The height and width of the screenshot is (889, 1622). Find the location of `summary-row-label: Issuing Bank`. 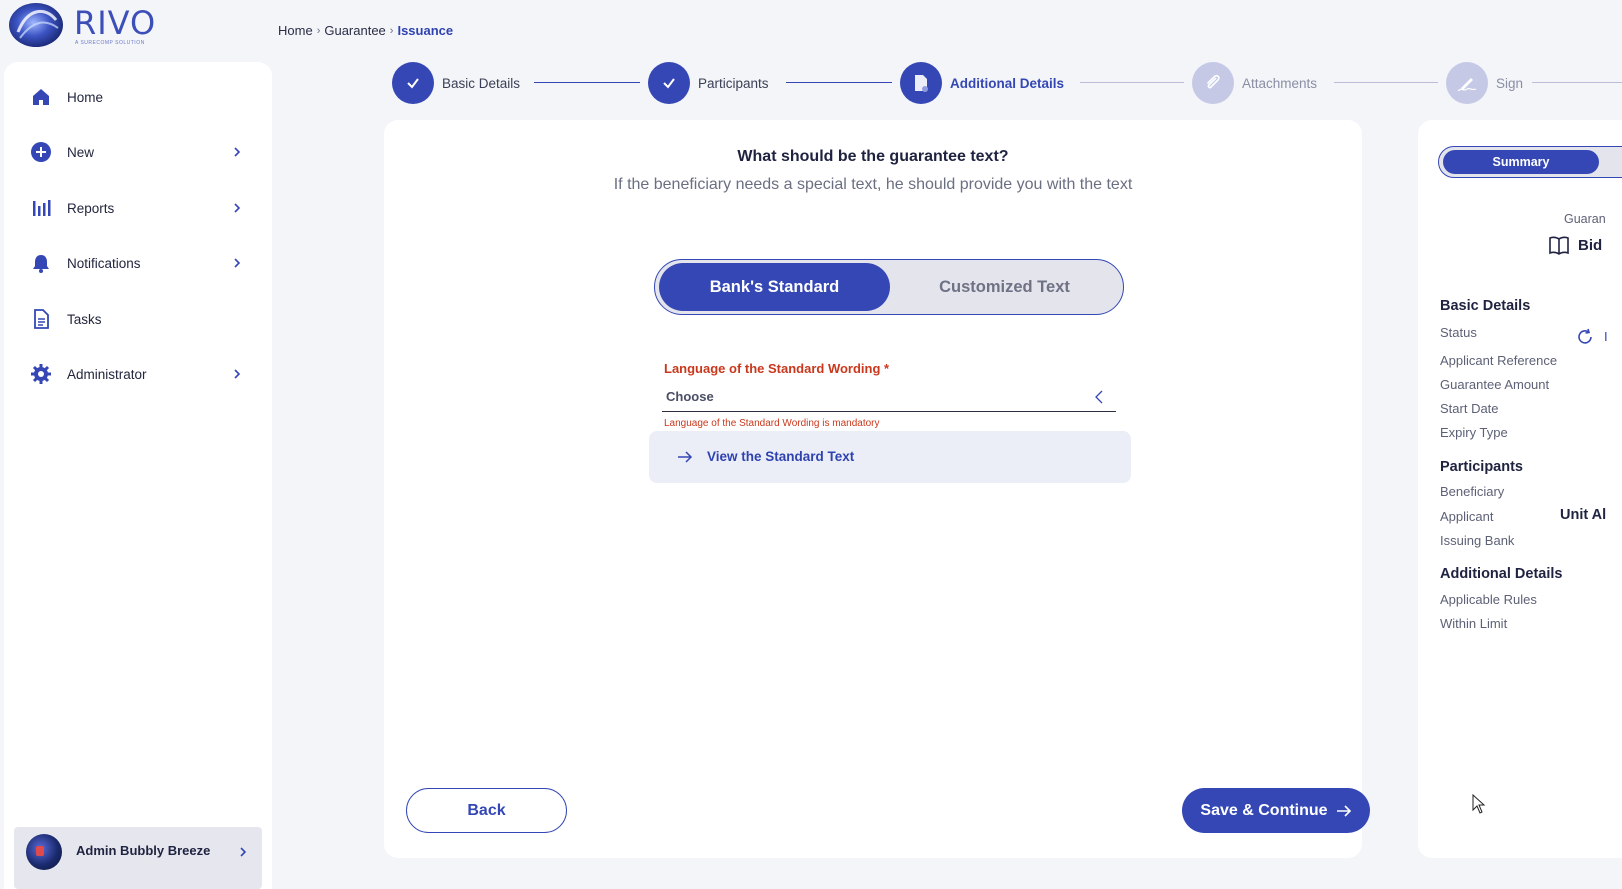

summary-row-label: Issuing Bank is located at coordinates (1477, 540).